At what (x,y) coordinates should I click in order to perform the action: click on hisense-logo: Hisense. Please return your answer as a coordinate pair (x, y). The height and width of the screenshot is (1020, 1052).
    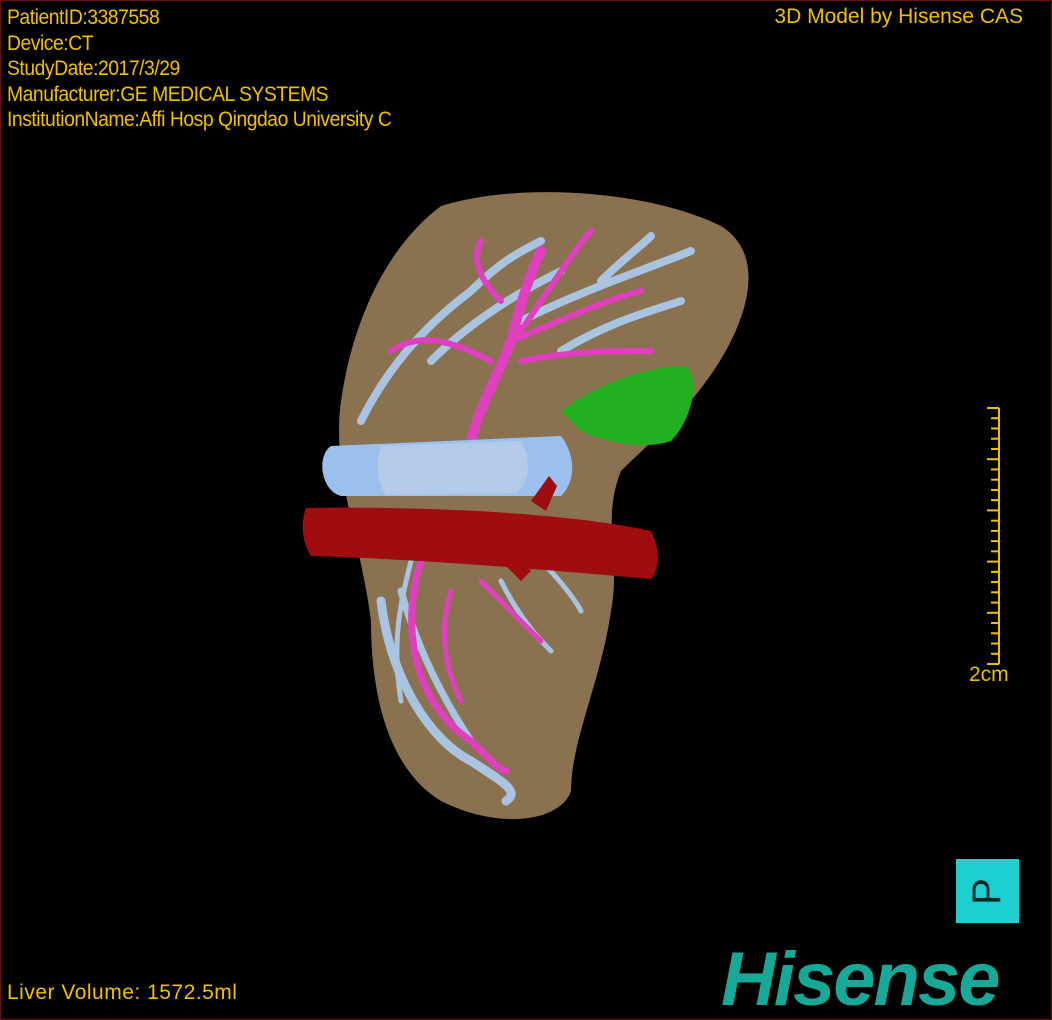
    Looking at the image, I should click on (860, 978).